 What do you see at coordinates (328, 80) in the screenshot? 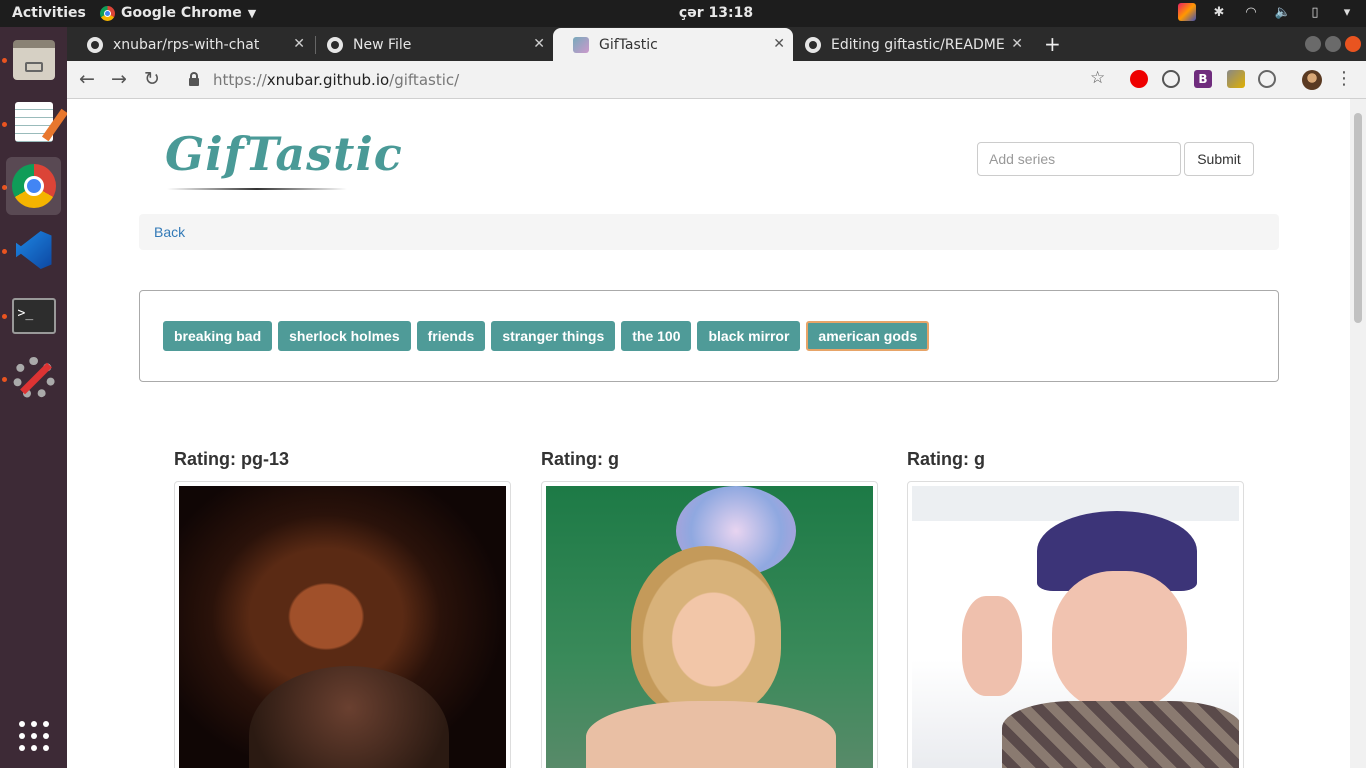
I see `url-host: xnubar.github.io` at bounding box center [328, 80].